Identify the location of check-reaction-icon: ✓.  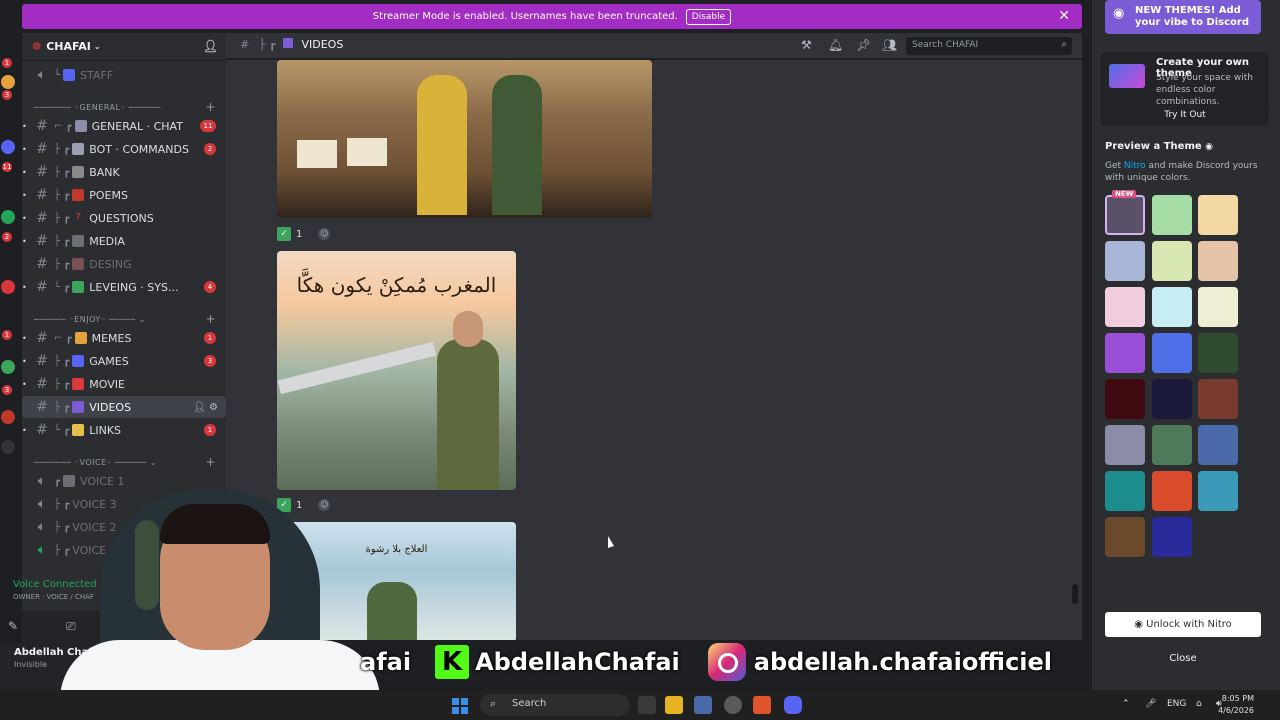
(284, 234).